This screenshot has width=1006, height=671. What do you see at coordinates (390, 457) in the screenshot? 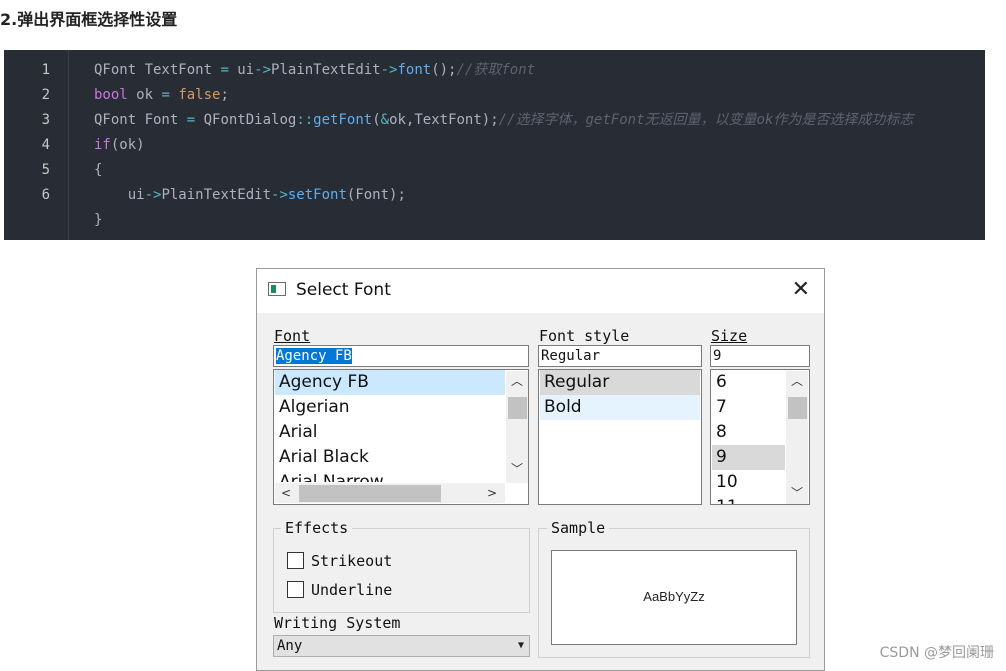
I see `font-list-item: Arial Black` at bounding box center [390, 457].